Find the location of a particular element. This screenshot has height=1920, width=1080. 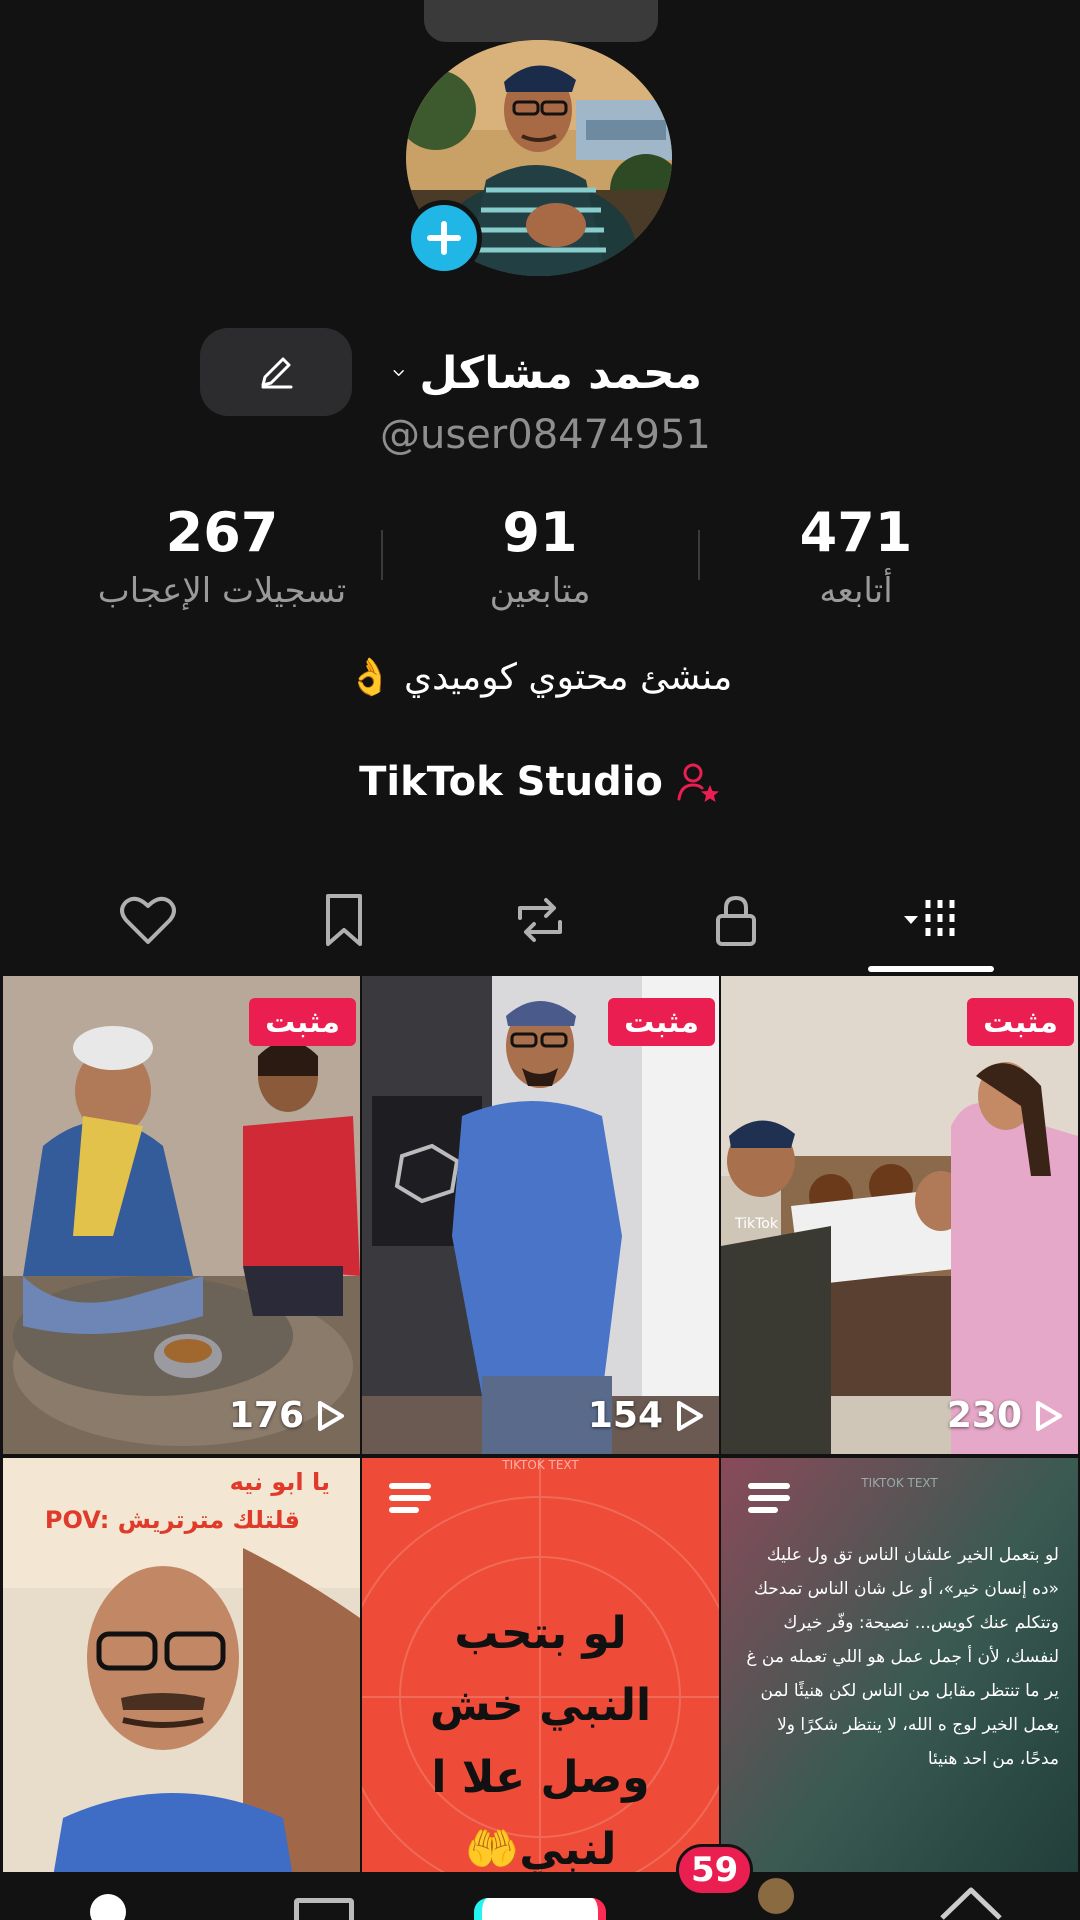

video-thumbnail: مثبت 154 is located at coordinates (540, 1215).